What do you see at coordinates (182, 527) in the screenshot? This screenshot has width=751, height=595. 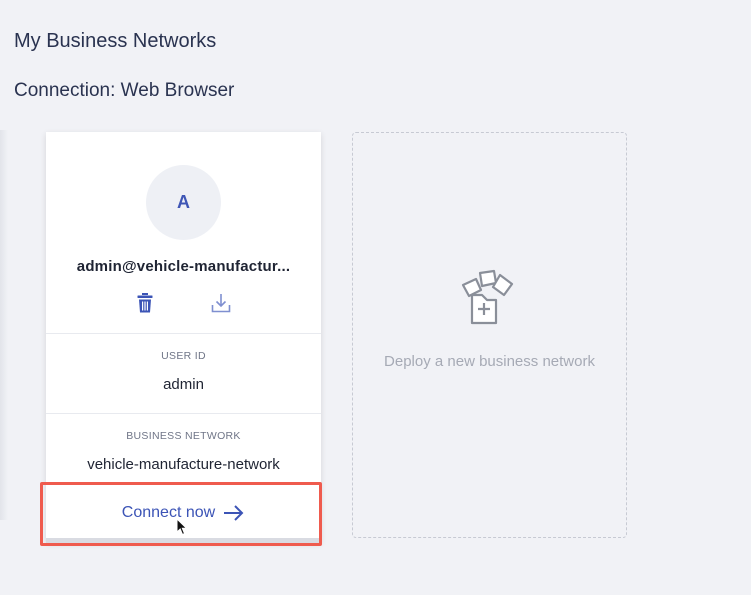 I see `mouse-cursor-icon` at bounding box center [182, 527].